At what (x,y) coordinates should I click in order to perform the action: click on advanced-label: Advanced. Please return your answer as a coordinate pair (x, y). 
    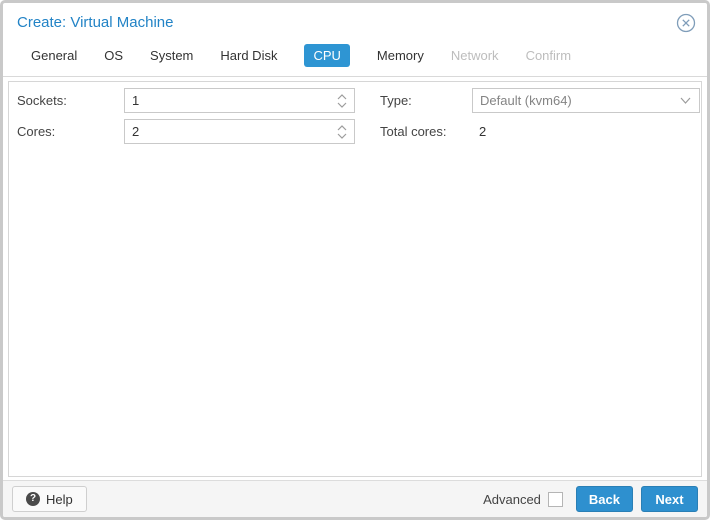
    Looking at the image, I should click on (512, 499).